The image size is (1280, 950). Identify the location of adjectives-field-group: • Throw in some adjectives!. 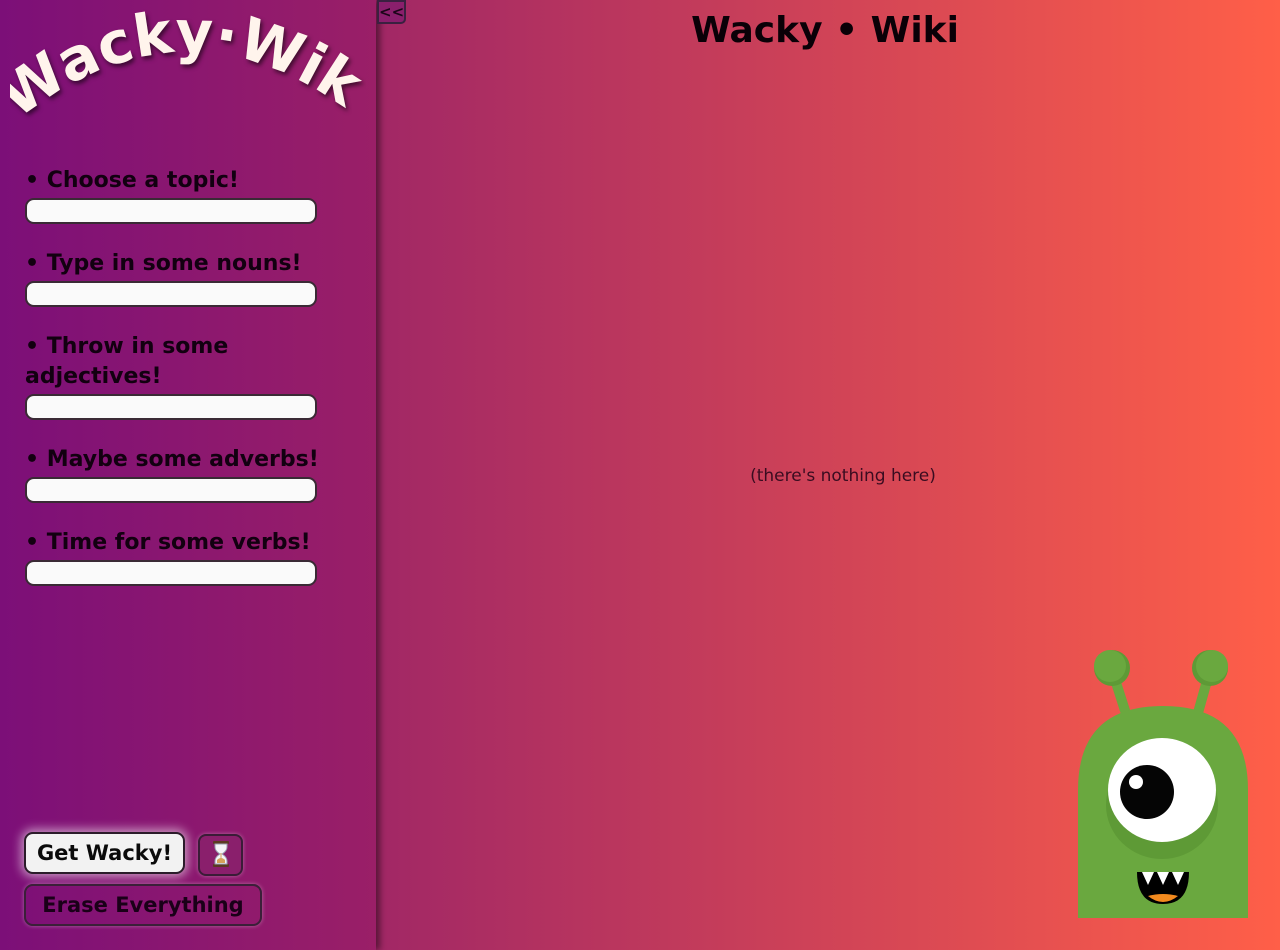
(175, 376).